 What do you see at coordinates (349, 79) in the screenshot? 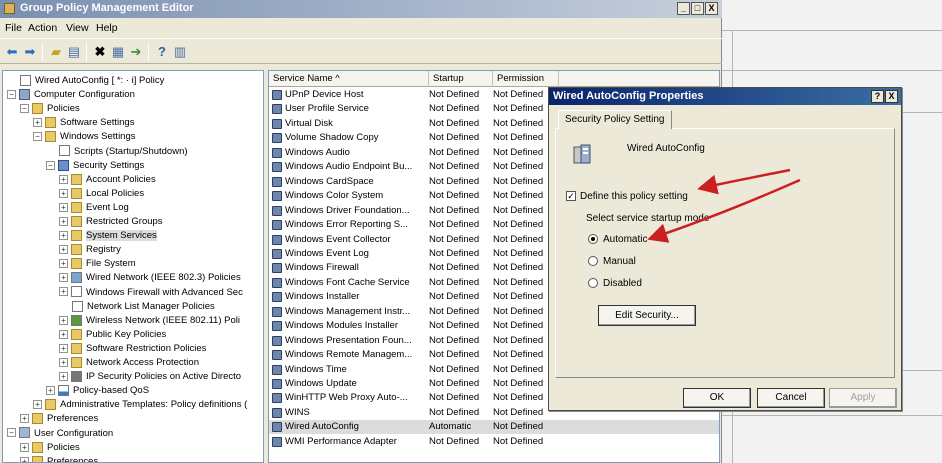
I see `column-service-name: Service Name ^` at bounding box center [349, 79].